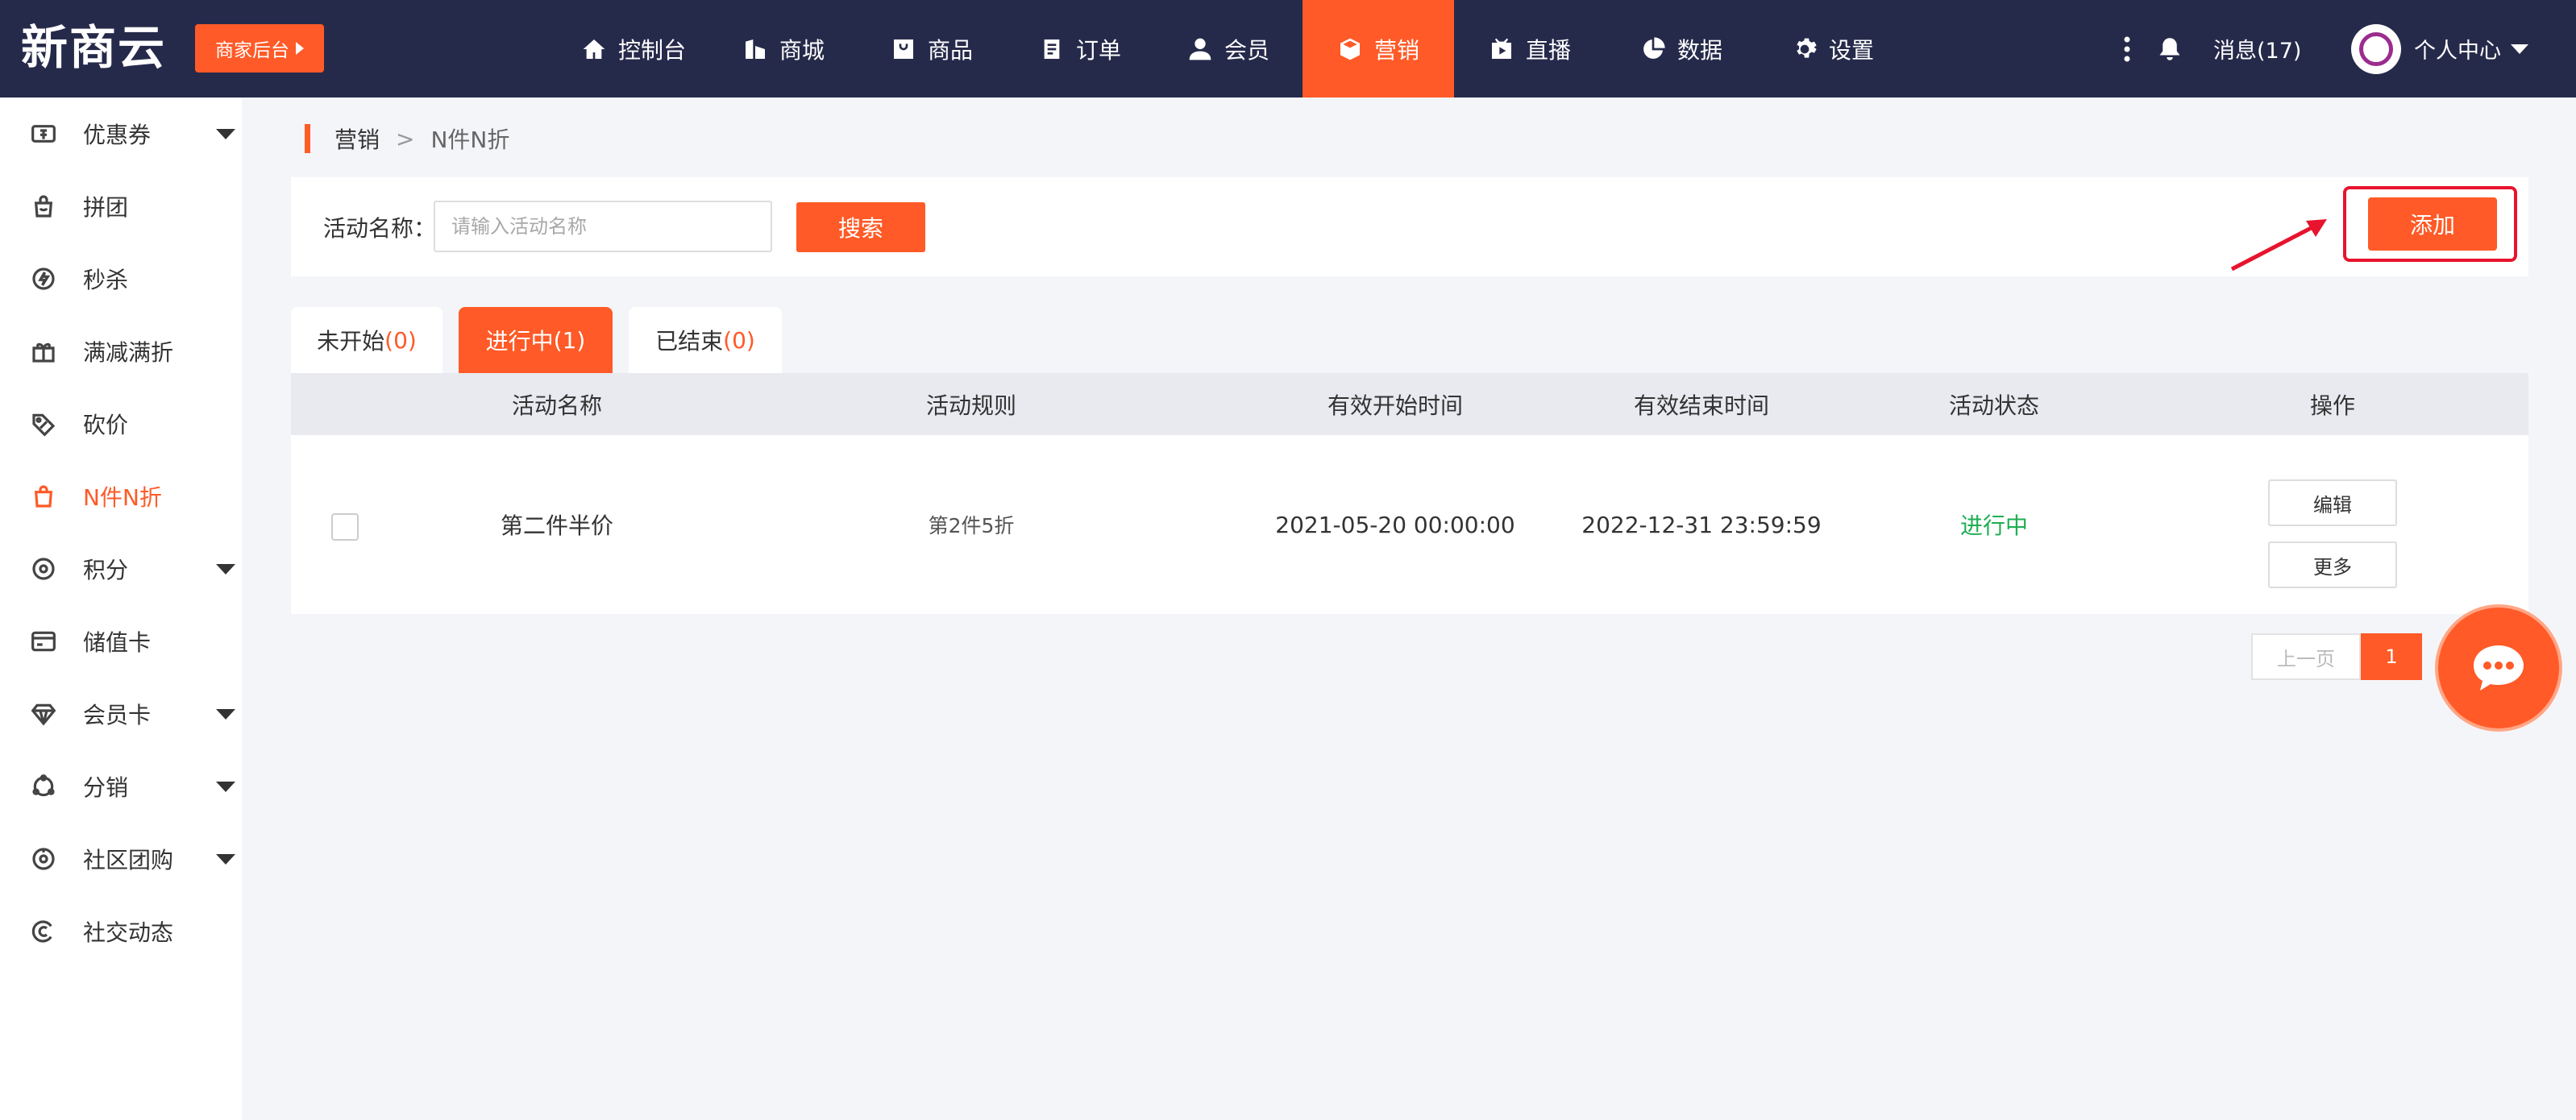  What do you see at coordinates (2170, 48) in the screenshot?
I see `bell-icon` at bounding box center [2170, 48].